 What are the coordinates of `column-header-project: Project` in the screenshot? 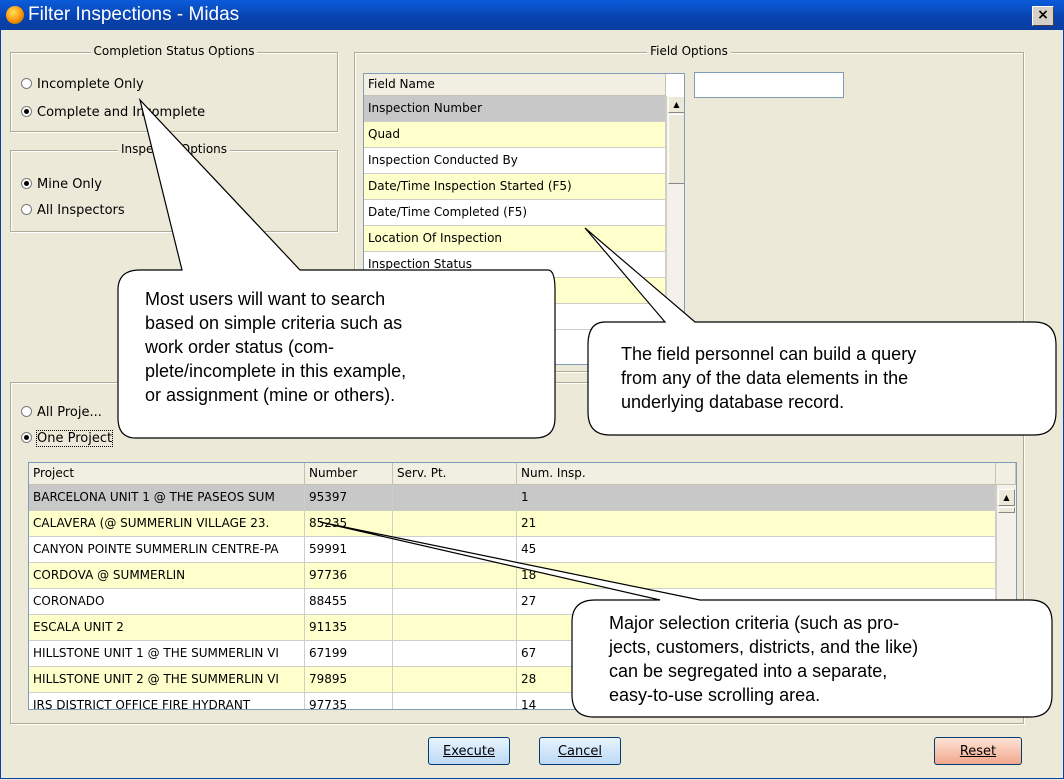 It's located at (167, 474).